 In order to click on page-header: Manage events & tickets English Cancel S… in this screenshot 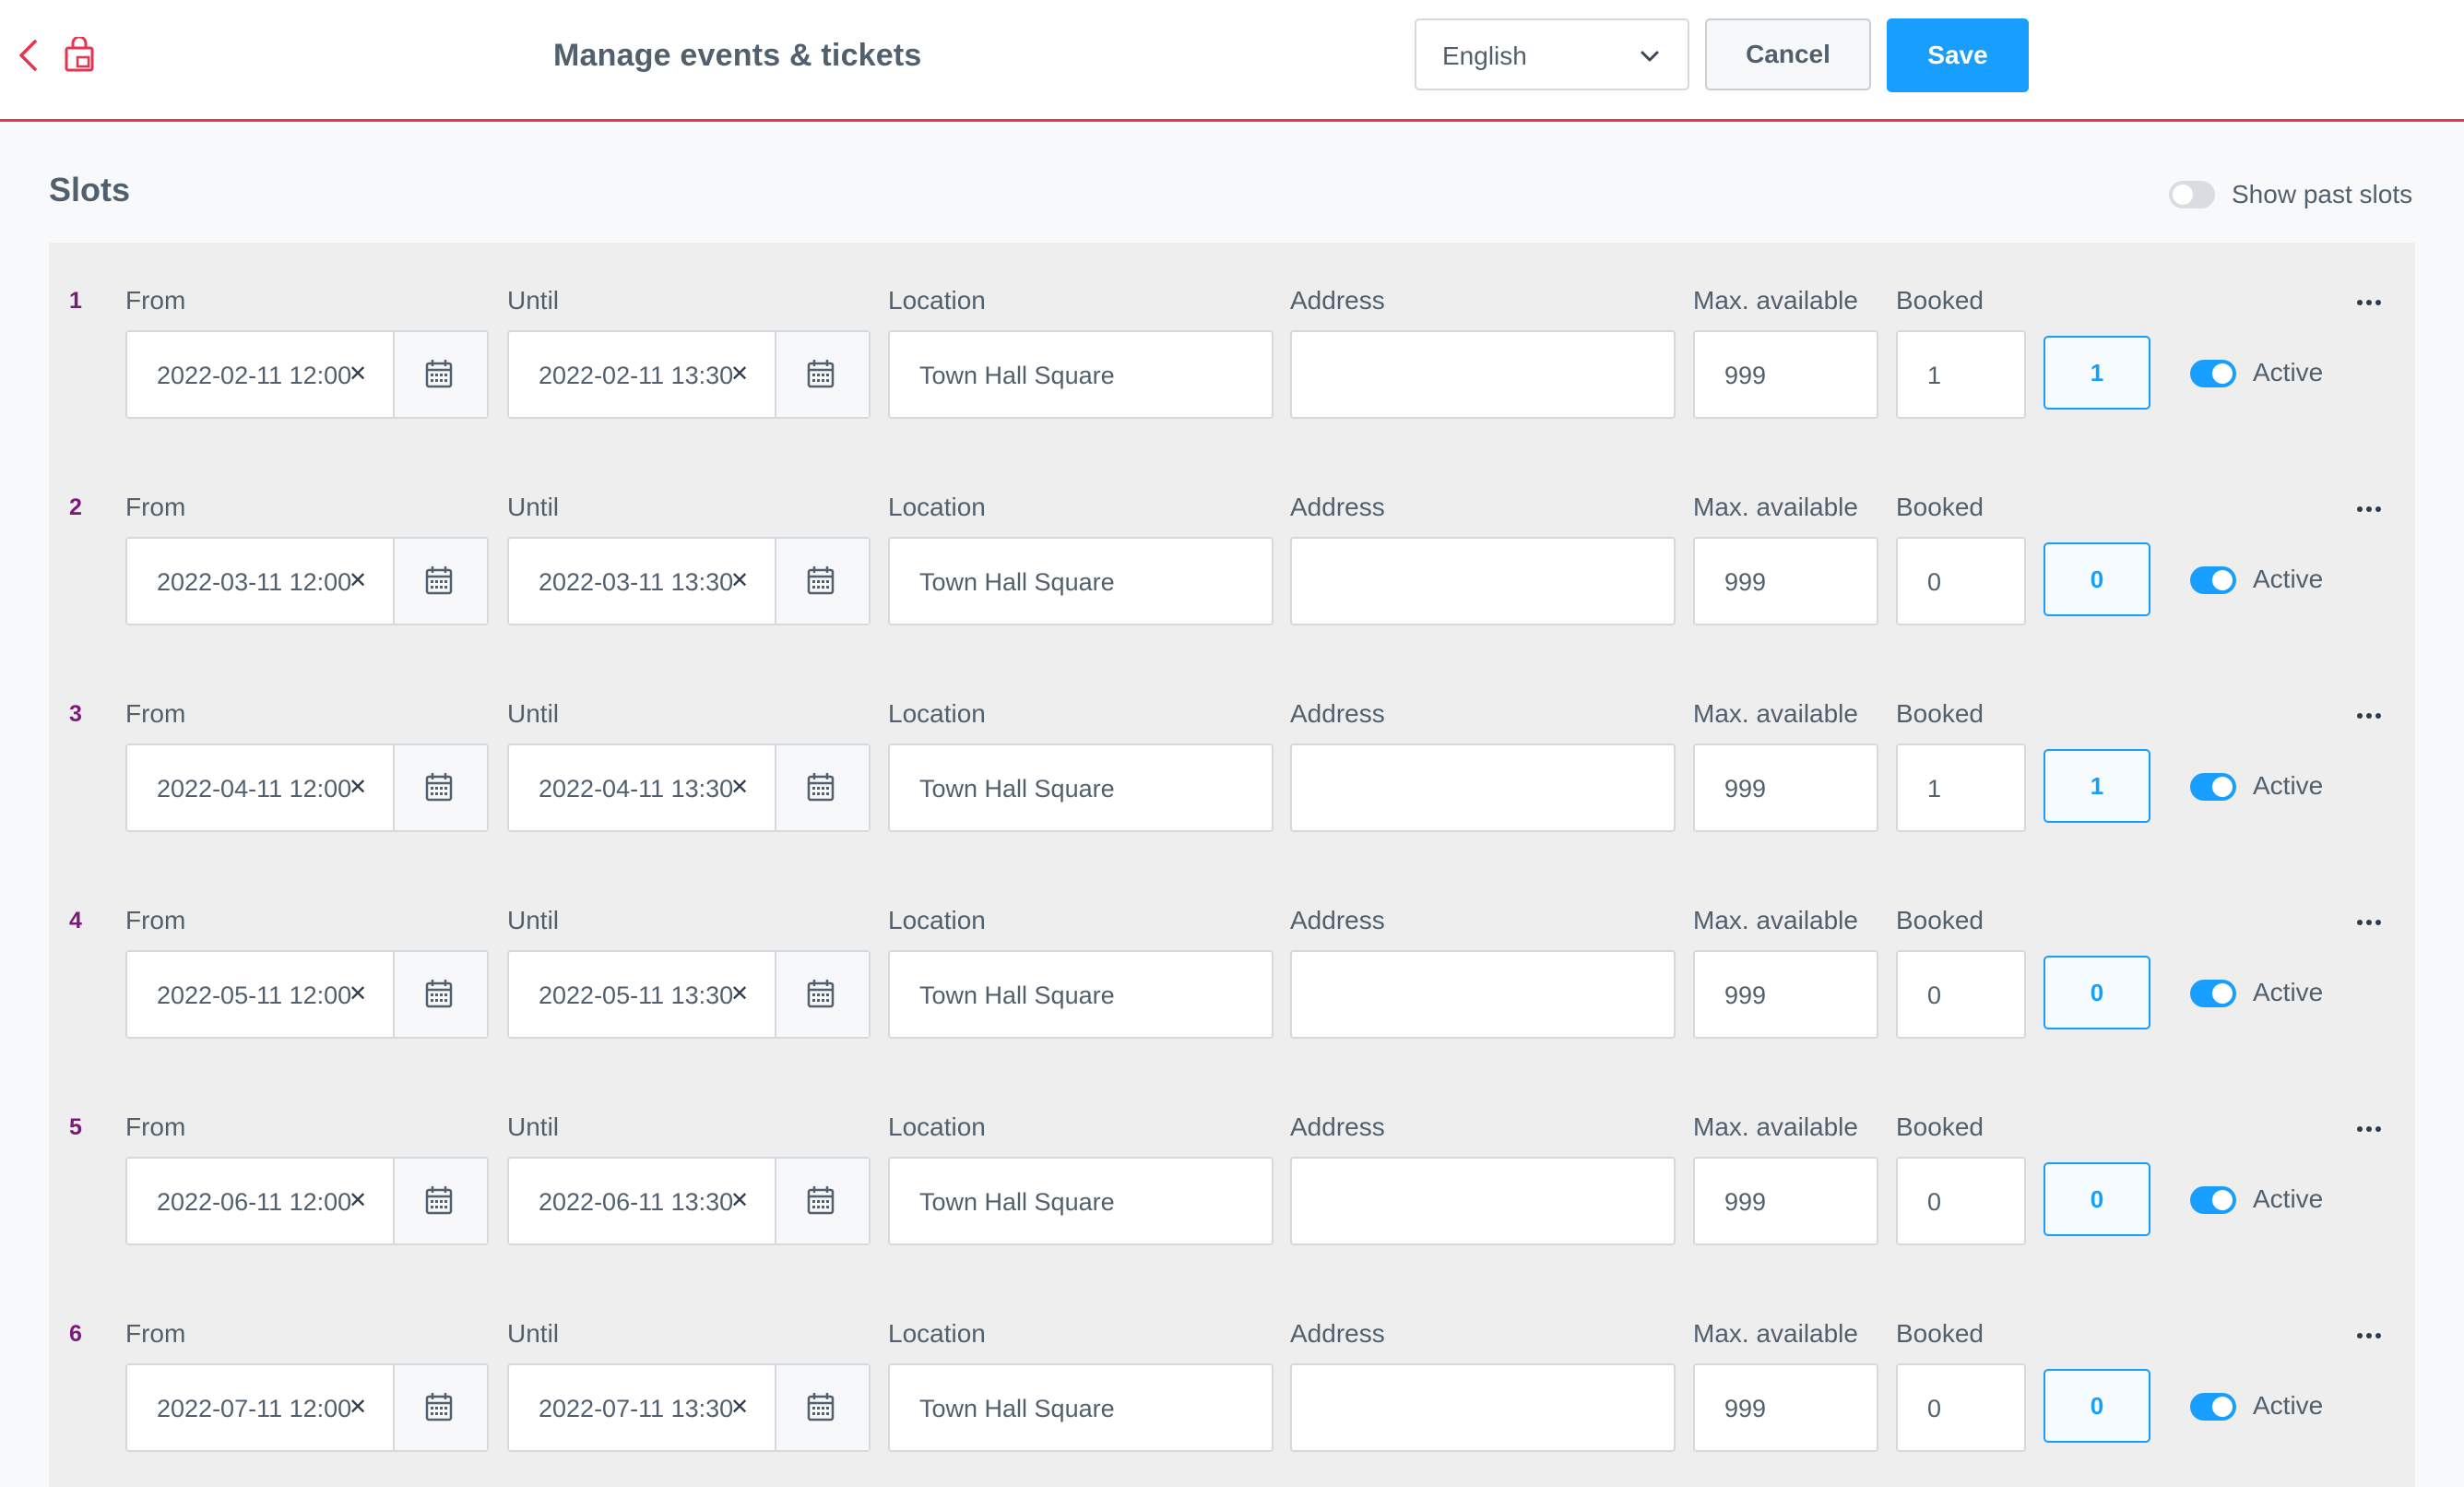, I will do `click(1232, 61)`.